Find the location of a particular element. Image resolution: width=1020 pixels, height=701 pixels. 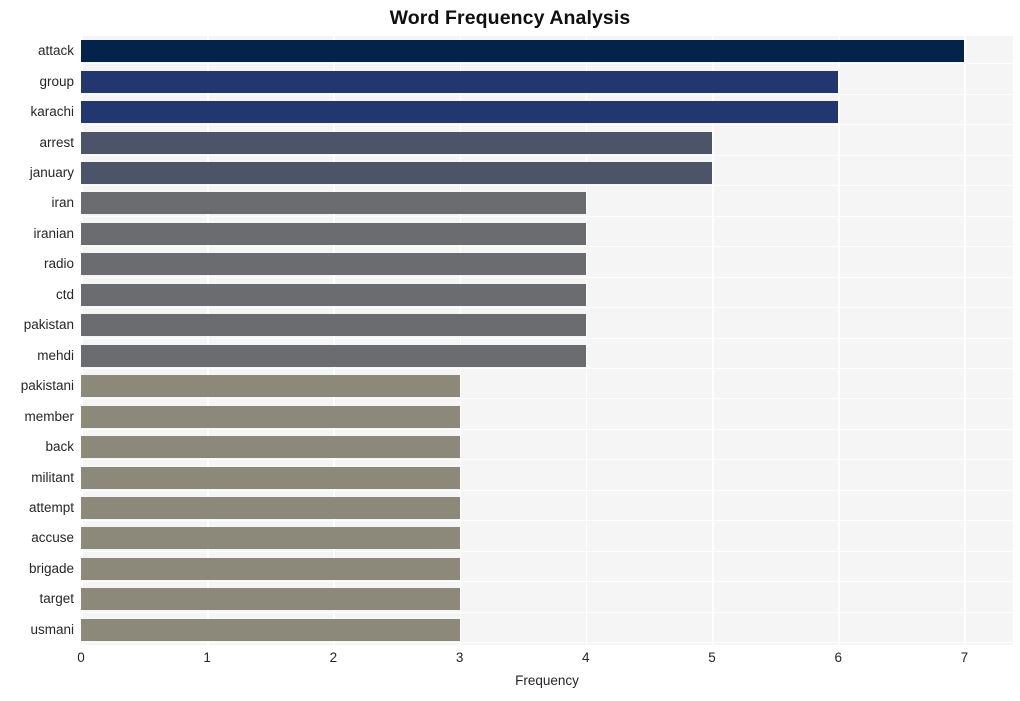

x-axis-tick-label: 5 is located at coordinates (712, 657).